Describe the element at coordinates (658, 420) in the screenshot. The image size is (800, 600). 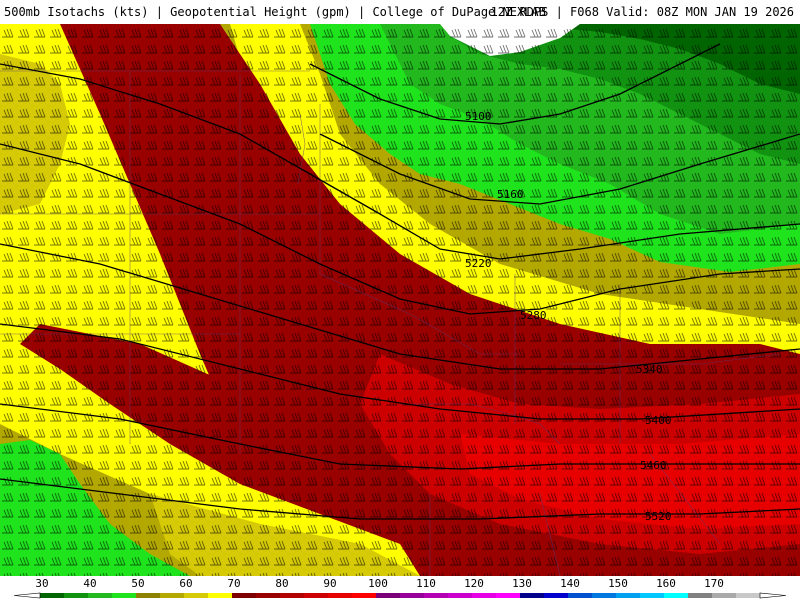
I see `height-contour-label-5400: 5400` at that location.